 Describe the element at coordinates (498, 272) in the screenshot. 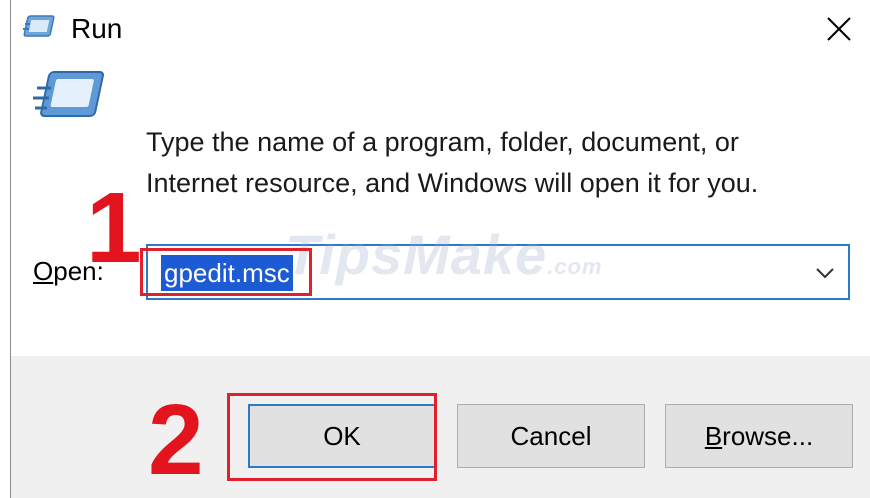

I see `open-combobox: gpedit.msc` at that location.